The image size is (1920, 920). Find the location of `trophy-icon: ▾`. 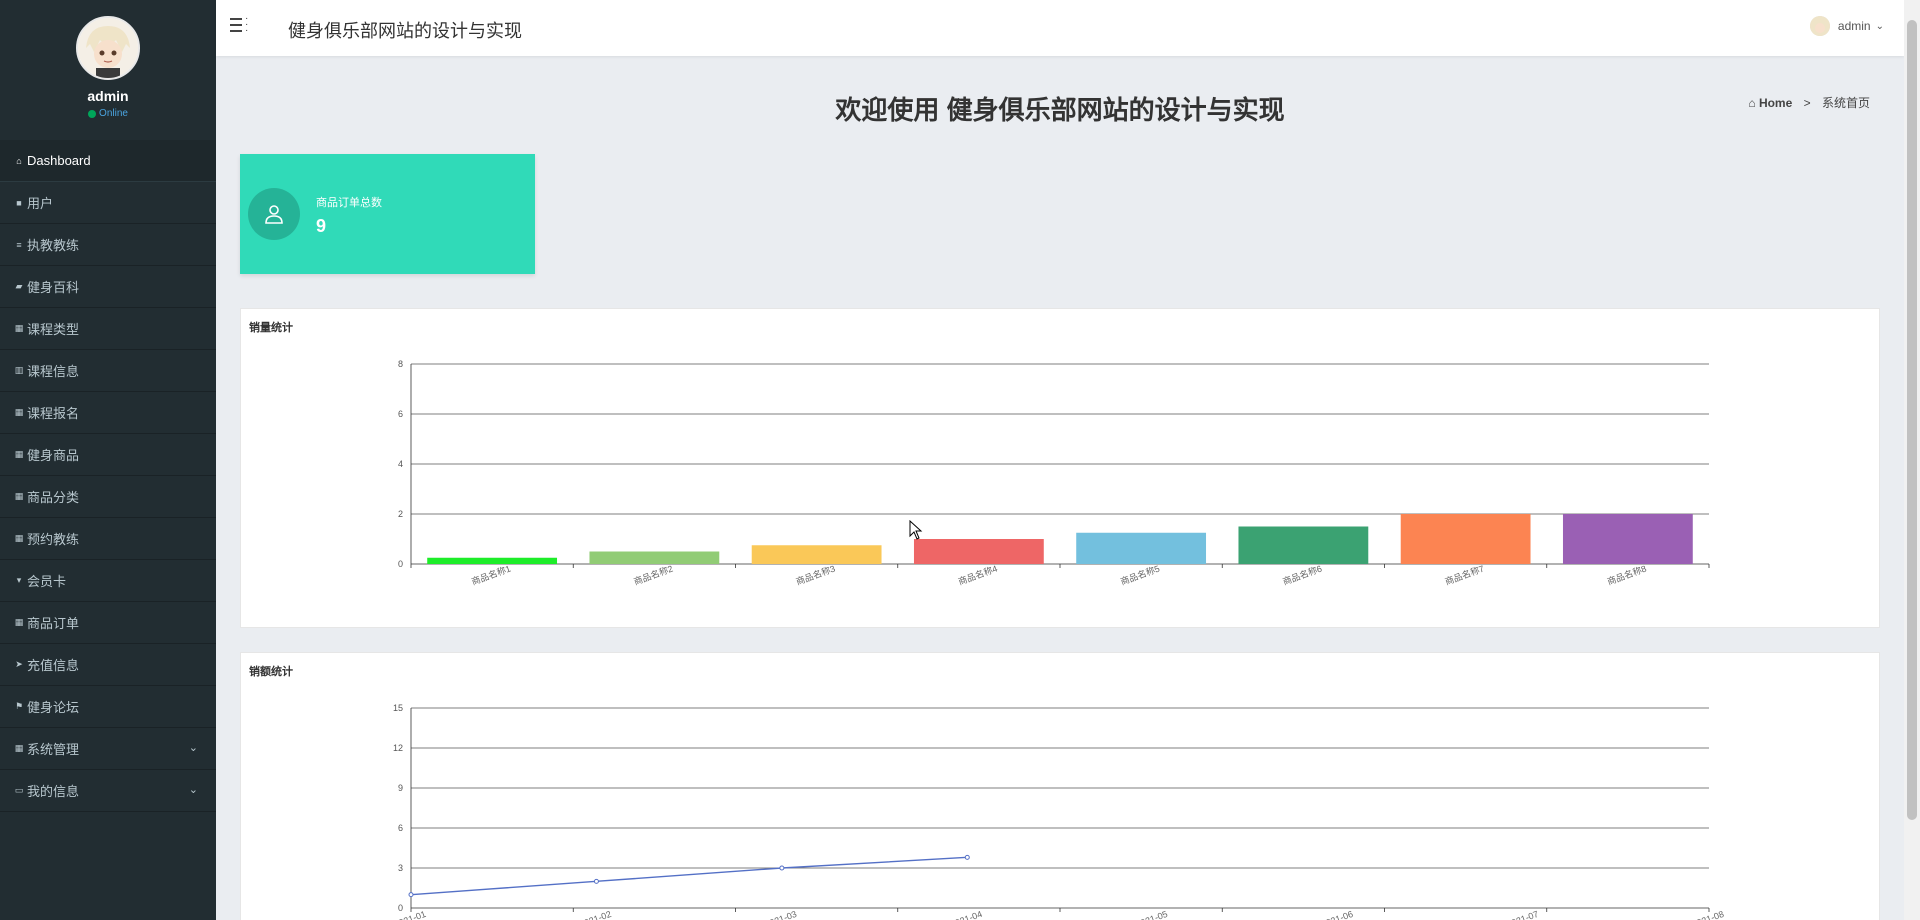

trophy-icon: ▾ is located at coordinates (19, 580).